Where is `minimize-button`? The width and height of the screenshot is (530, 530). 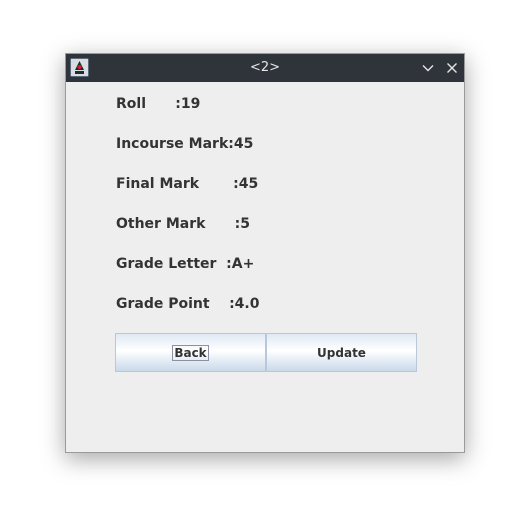
minimize-button is located at coordinates (428, 68).